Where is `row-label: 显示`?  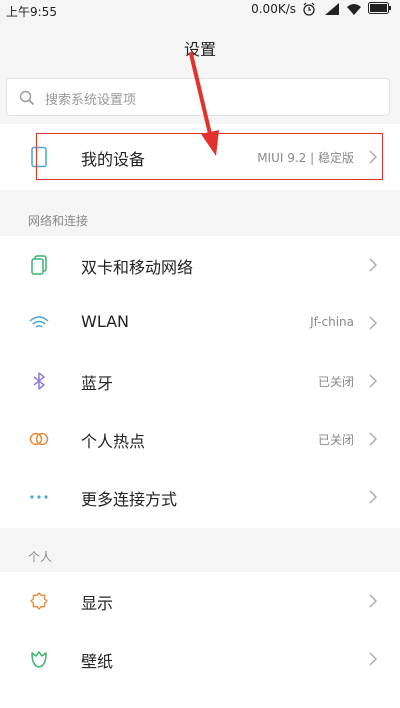
row-label: 显示 is located at coordinates (97, 603).